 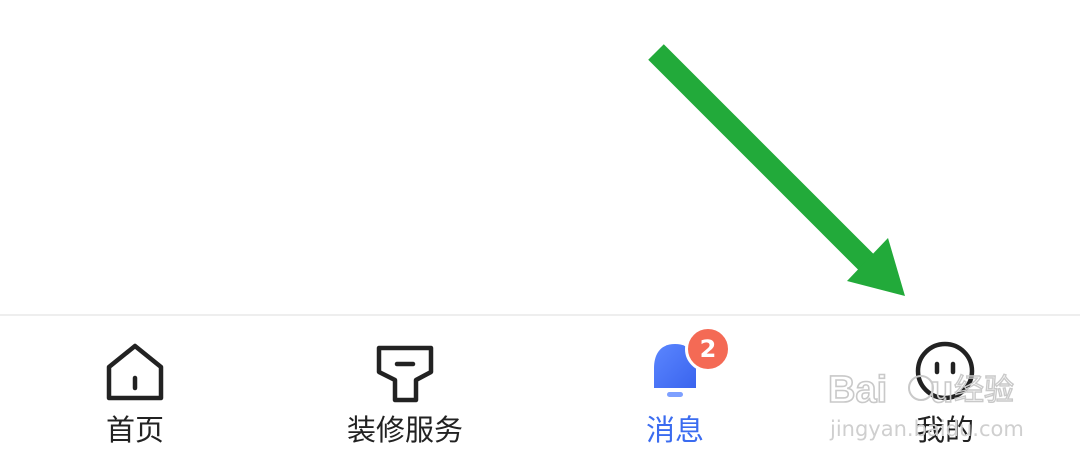 What do you see at coordinates (404, 430) in the screenshot?
I see `tab-label: 装修服务` at bounding box center [404, 430].